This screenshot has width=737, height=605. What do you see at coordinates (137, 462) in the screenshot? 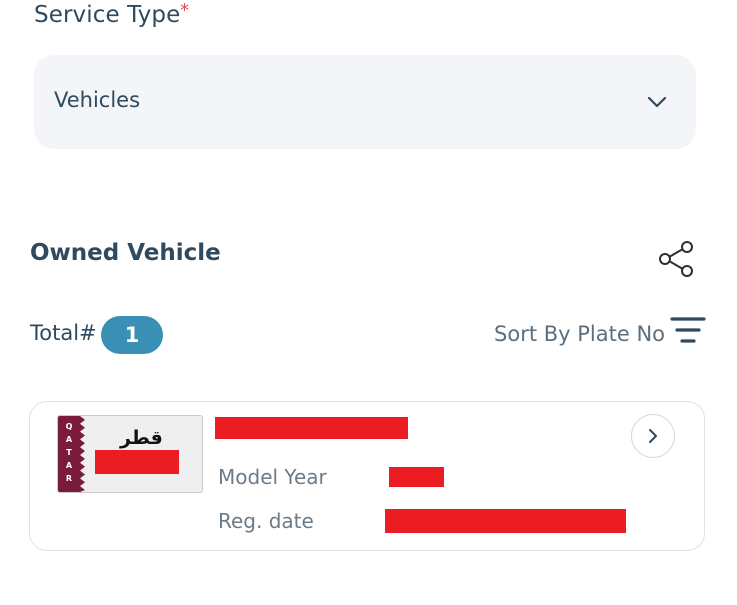
I see `plate-number-redacted` at bounding box center [137, 462].